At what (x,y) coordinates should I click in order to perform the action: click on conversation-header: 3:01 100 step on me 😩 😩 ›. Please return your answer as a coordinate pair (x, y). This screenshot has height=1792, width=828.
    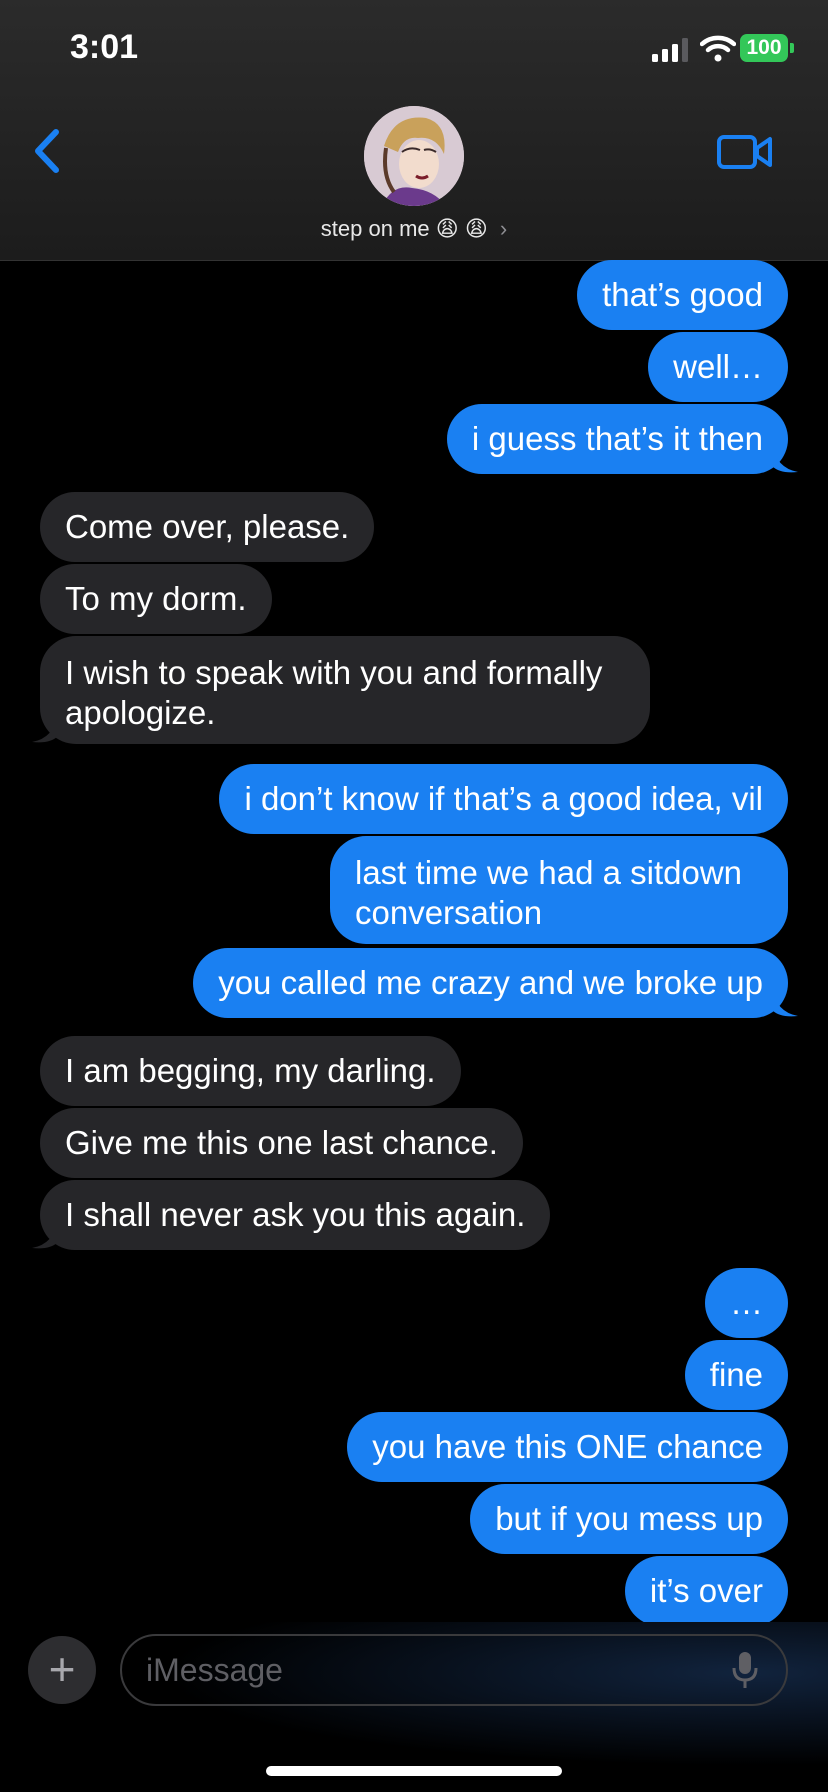
    Looking at the image, I should click on (414, 130).